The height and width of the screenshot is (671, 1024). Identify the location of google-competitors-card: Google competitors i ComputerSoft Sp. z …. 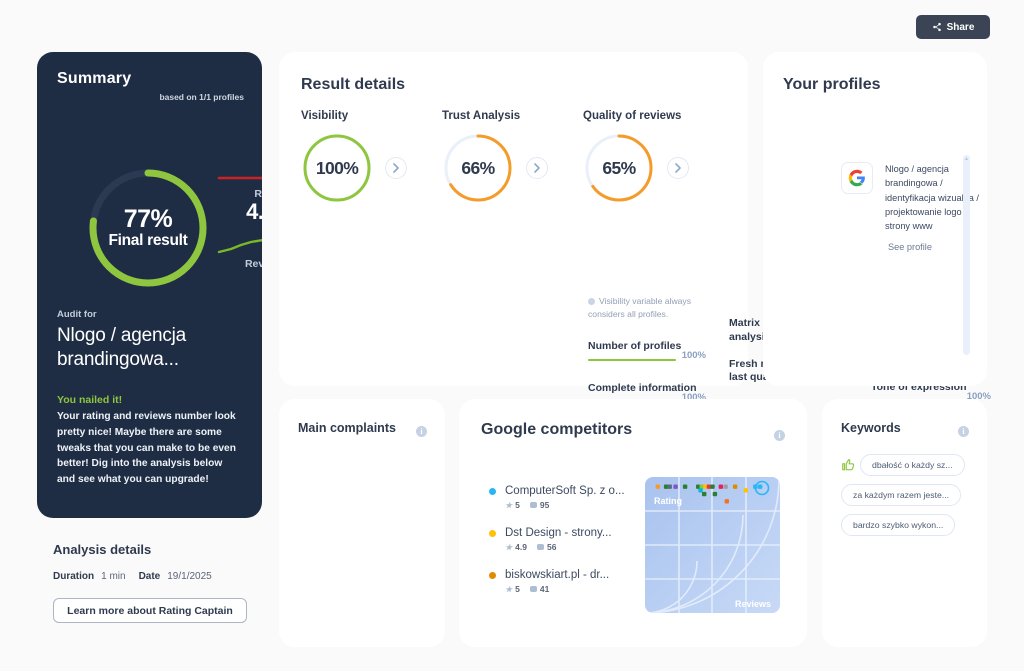
(633, 523).